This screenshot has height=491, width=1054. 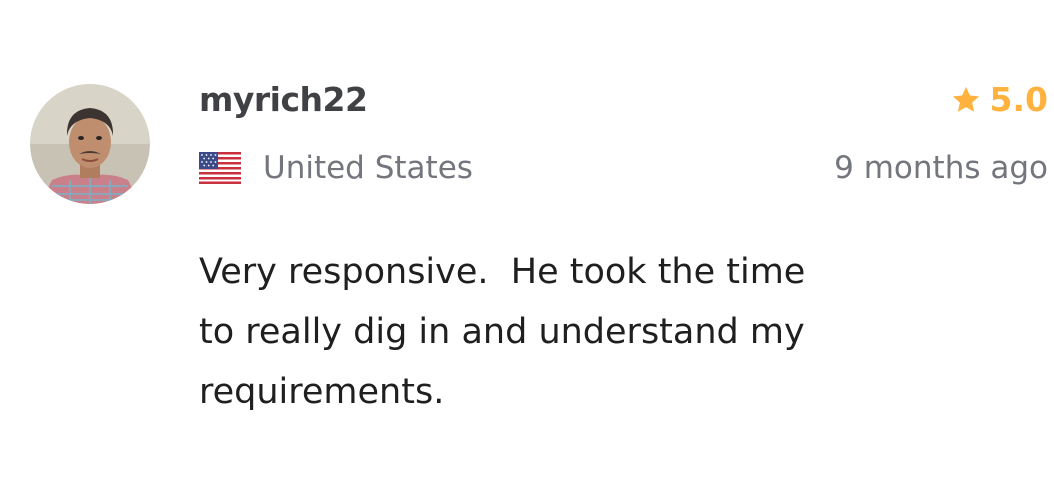 I want to click on country: United States, so click(x=336, y=168).